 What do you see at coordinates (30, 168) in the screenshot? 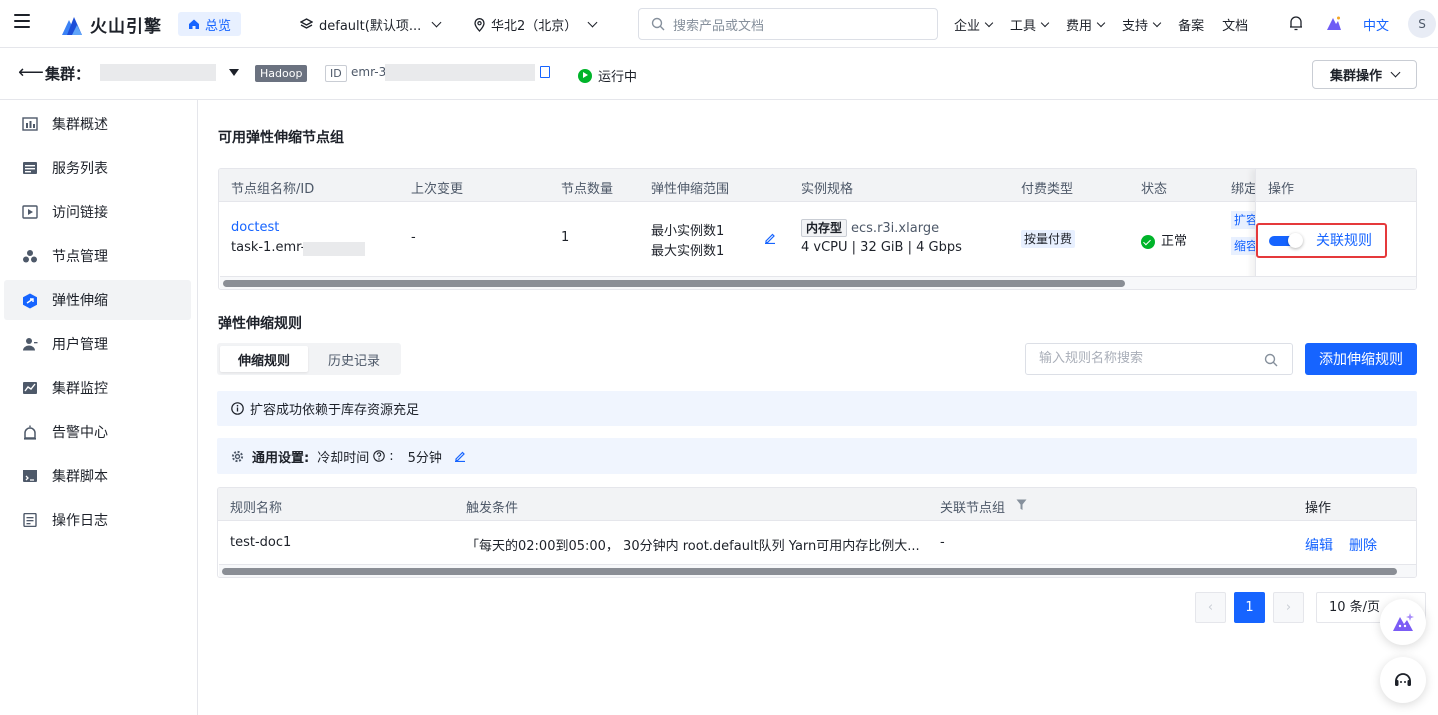
I see `list-icon` at bounding box center [30, 168].